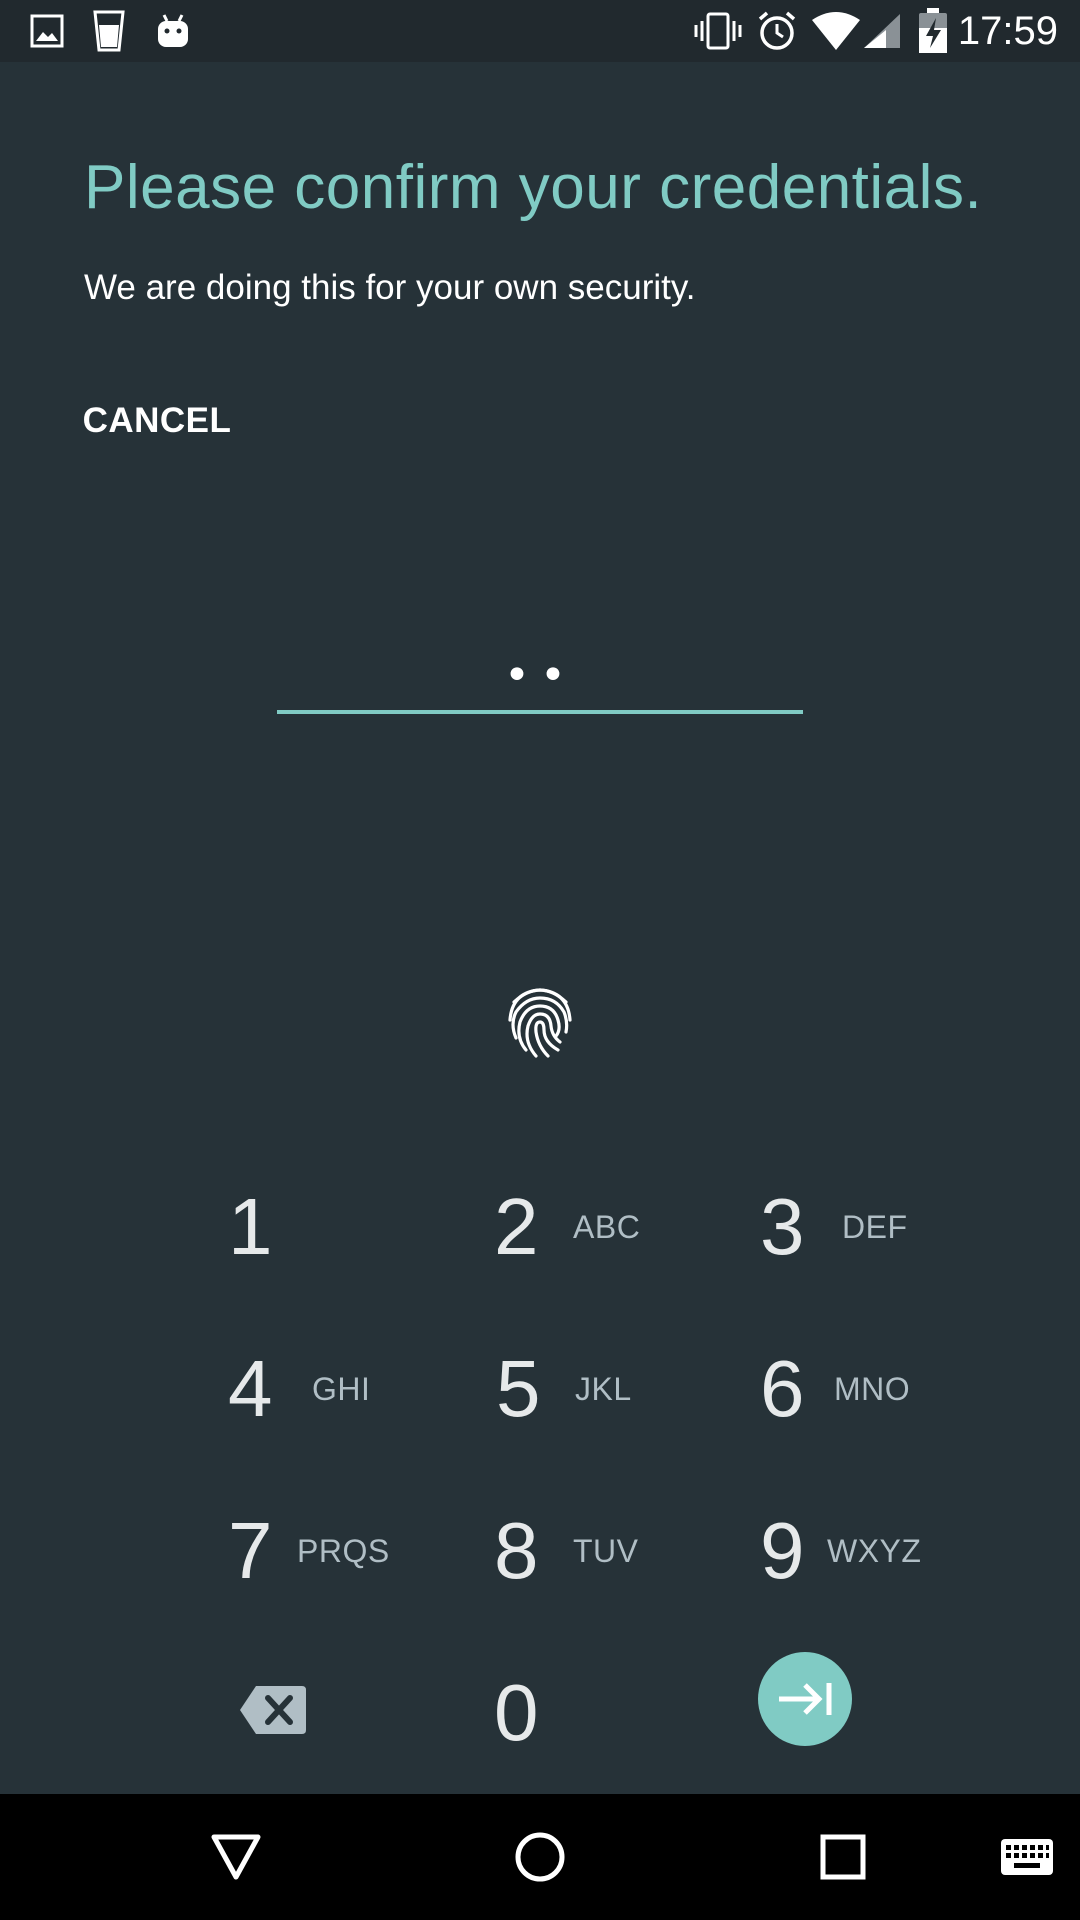 Image resolution: width=1080 pixels, height=1920 pixels. Describe the element at coordinates (516, 1712) in the screenshot. I see `key-digit: 0` at that location.